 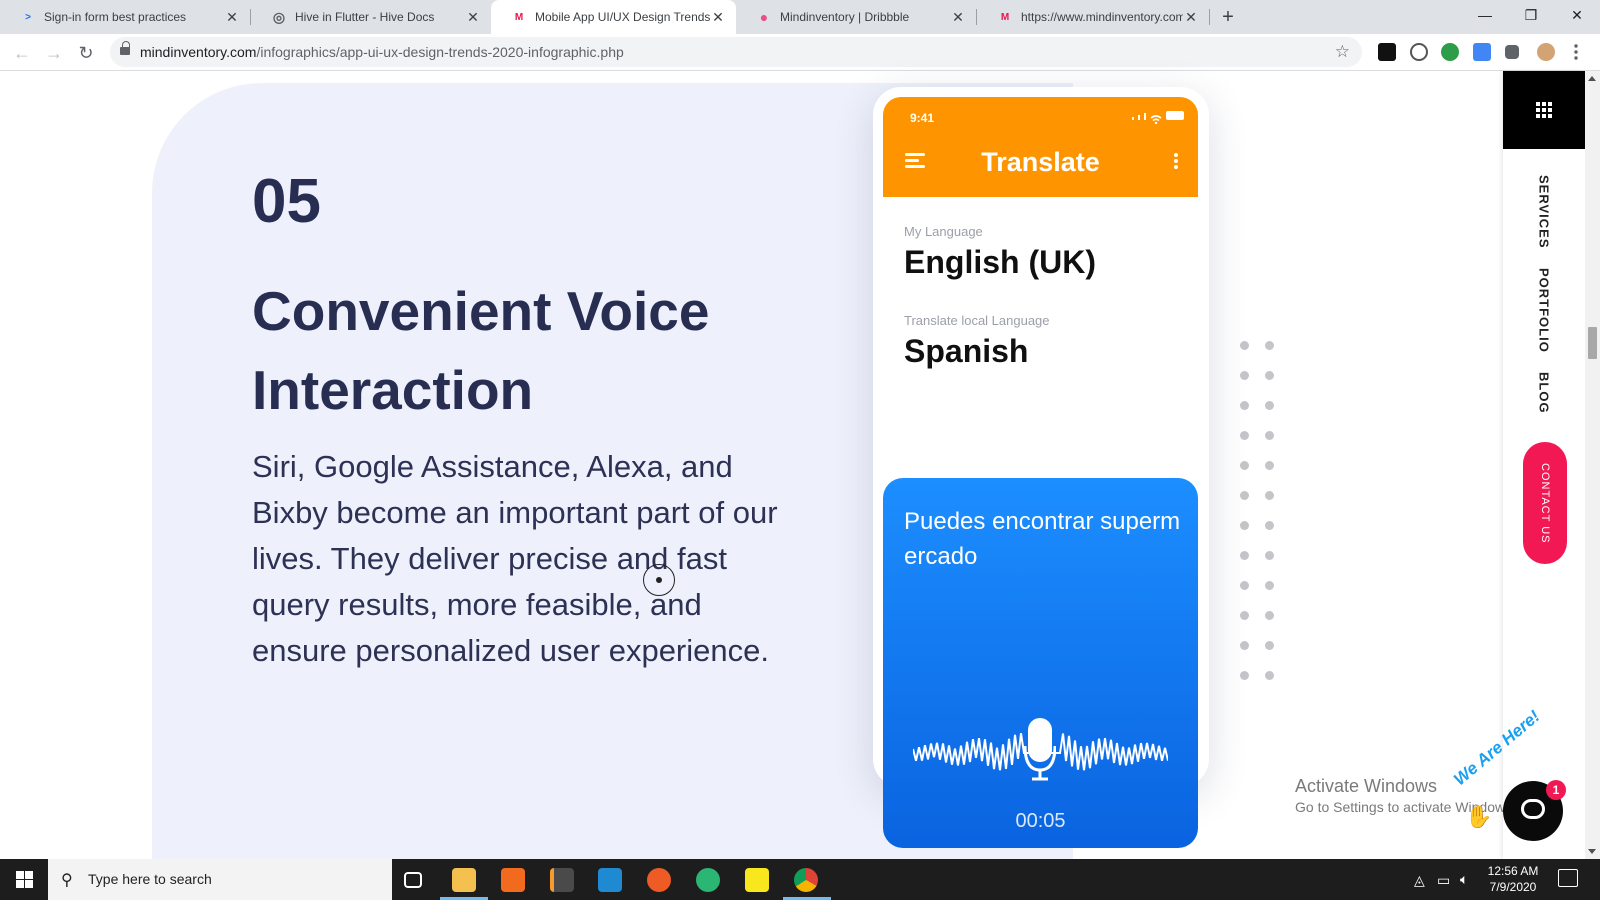 What do you see at coordinates (220, 879) in the screenshot?
I see `taskbar-search: ⚲ Type here to search` at bounding box center [220, 879].